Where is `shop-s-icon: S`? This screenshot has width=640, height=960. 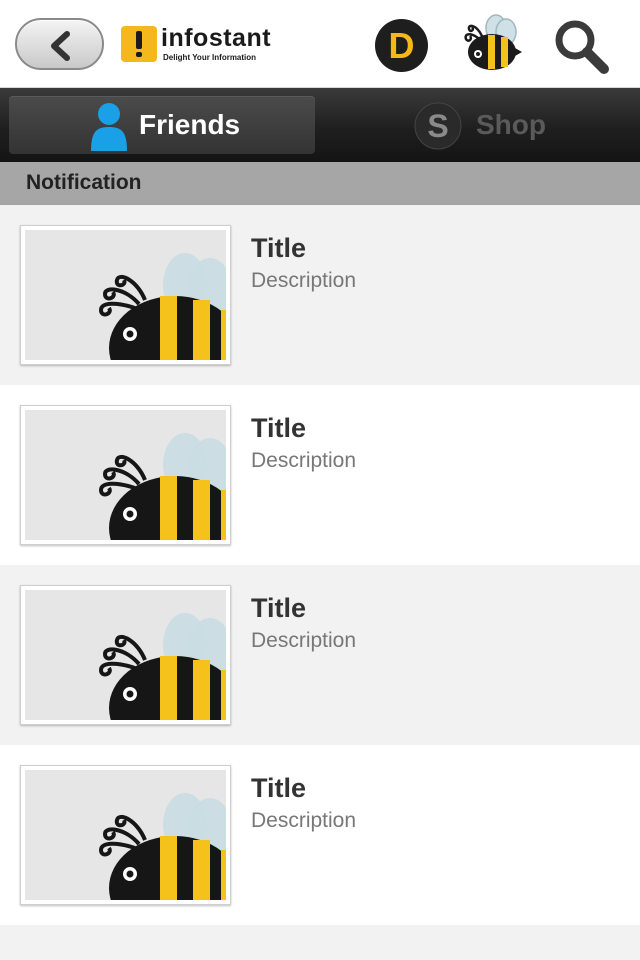 shop-s-icon: S is located at coordinates (438, 126).